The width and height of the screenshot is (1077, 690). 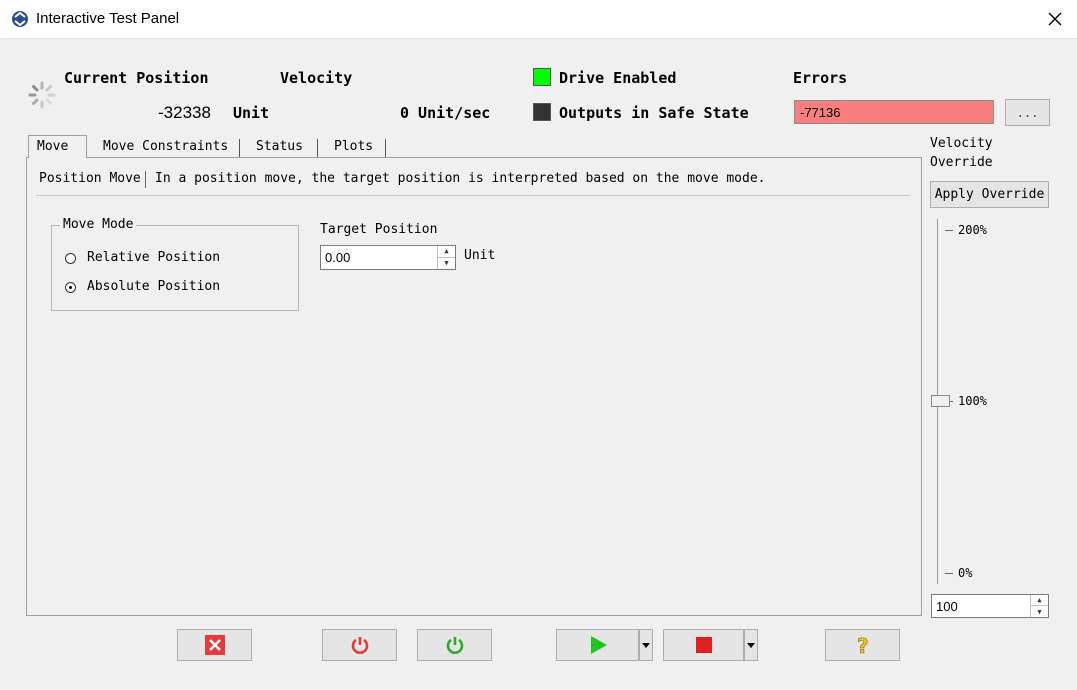 I want to click on drive-enabled-led, so click(x=542, y=77).